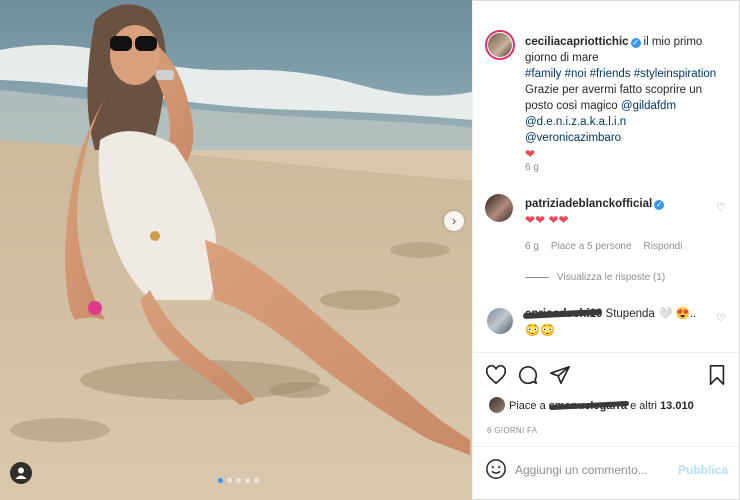 The image size is (740, 500). I want to click on mention-link: @d.e.n.i.z.a.k.a.l.i.n, so click(575, 122).